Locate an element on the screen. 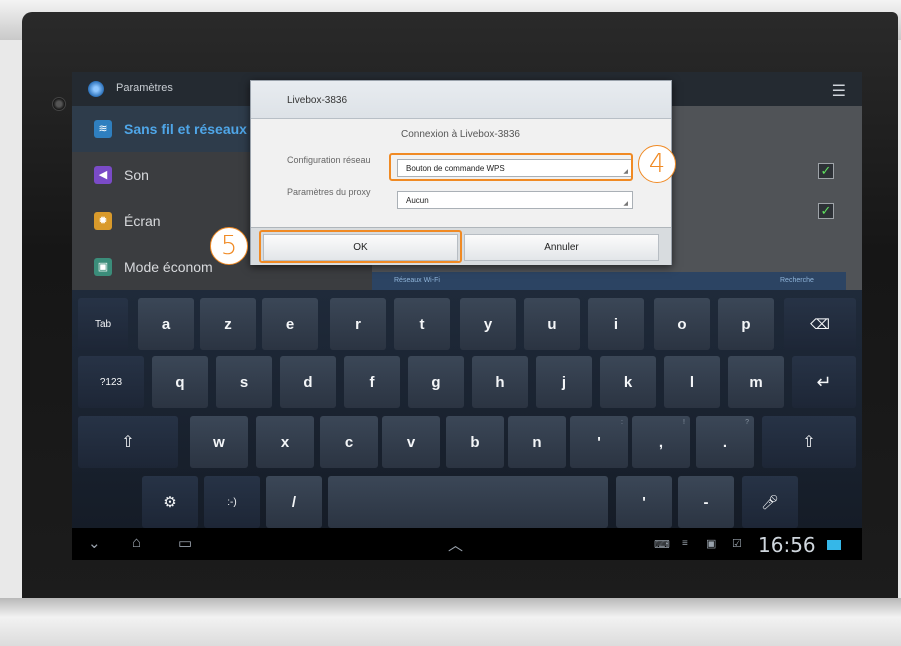 Image resolution: width=901 pixels, height=646 pixels. key-e: e is located at coordinates (290, 324).